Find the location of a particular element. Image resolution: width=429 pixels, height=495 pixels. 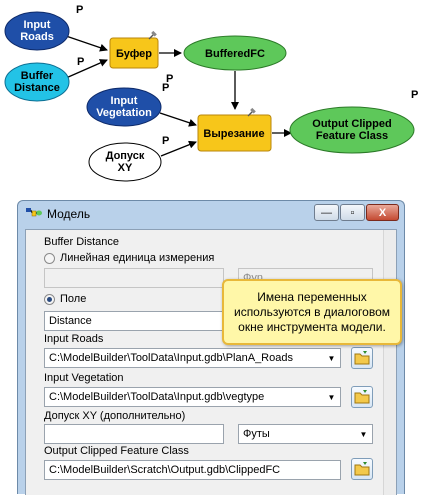

linear-unit-radio is located at coordinates (49, 258).